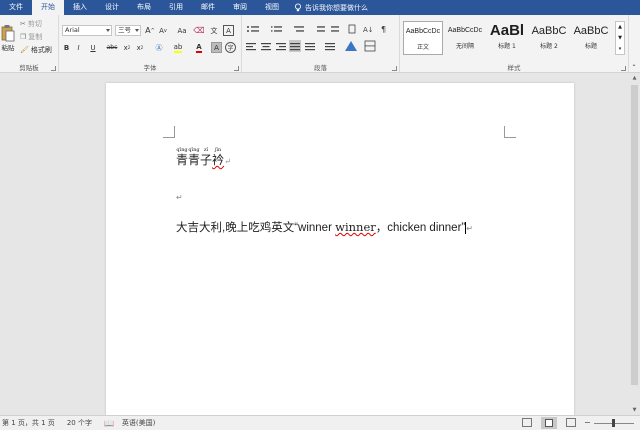 The image size is (640, 430). Describe the element at coordinates (36, 50) in the screenshot. I see `format-painter-button: 🖌 格式刷` at that location.